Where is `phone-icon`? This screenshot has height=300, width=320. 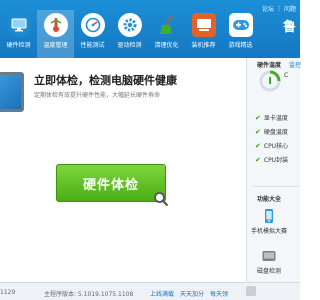 phone-icon is located at coordinates (269, 216).